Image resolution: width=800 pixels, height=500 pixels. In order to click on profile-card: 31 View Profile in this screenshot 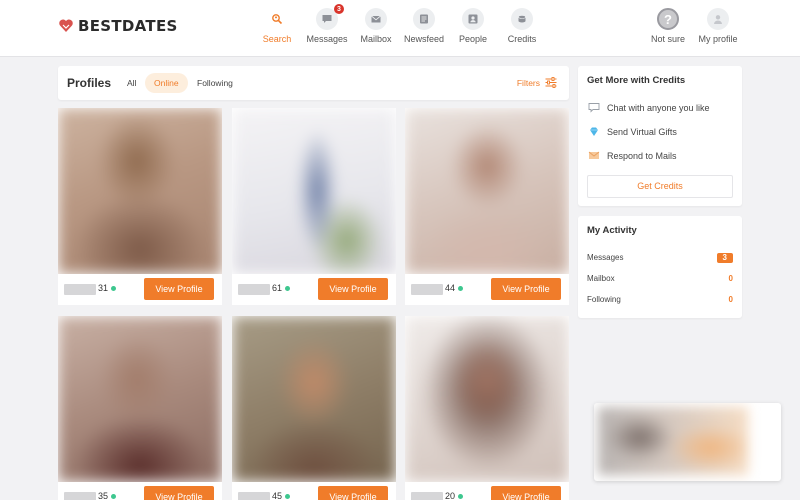, I will do `click(140, 206)`.